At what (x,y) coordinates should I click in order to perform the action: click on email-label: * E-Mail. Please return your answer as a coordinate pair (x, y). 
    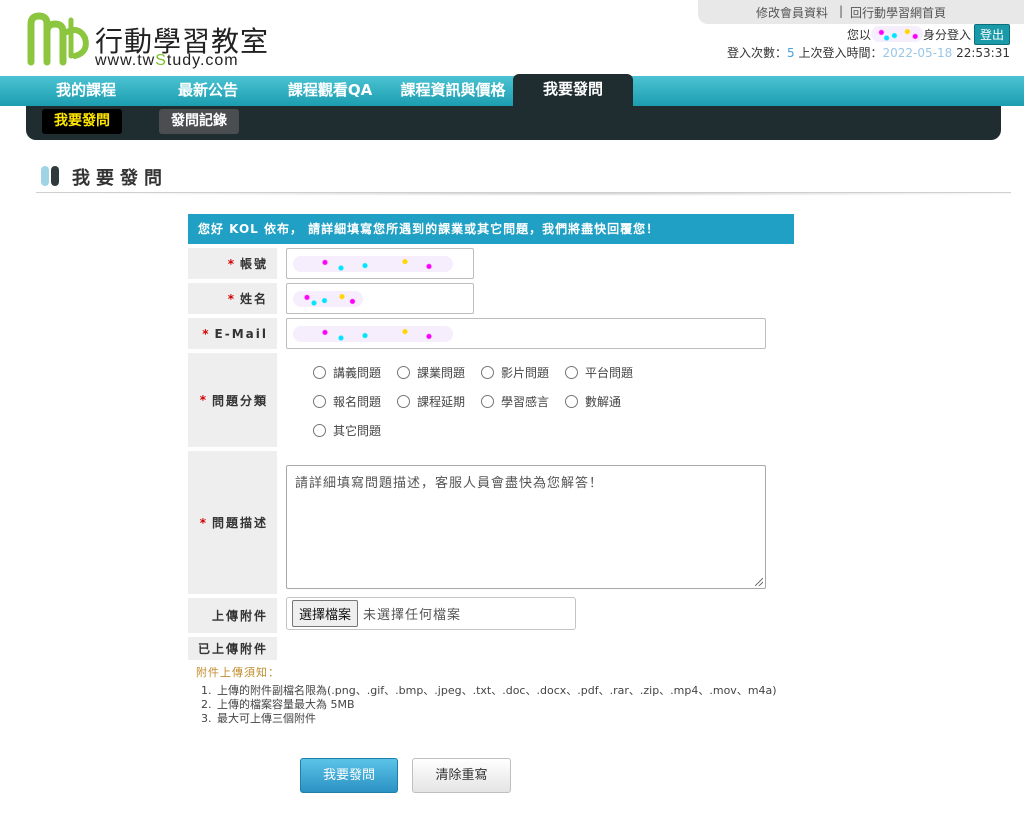
    Looking at the image, I should click on (232, 333).